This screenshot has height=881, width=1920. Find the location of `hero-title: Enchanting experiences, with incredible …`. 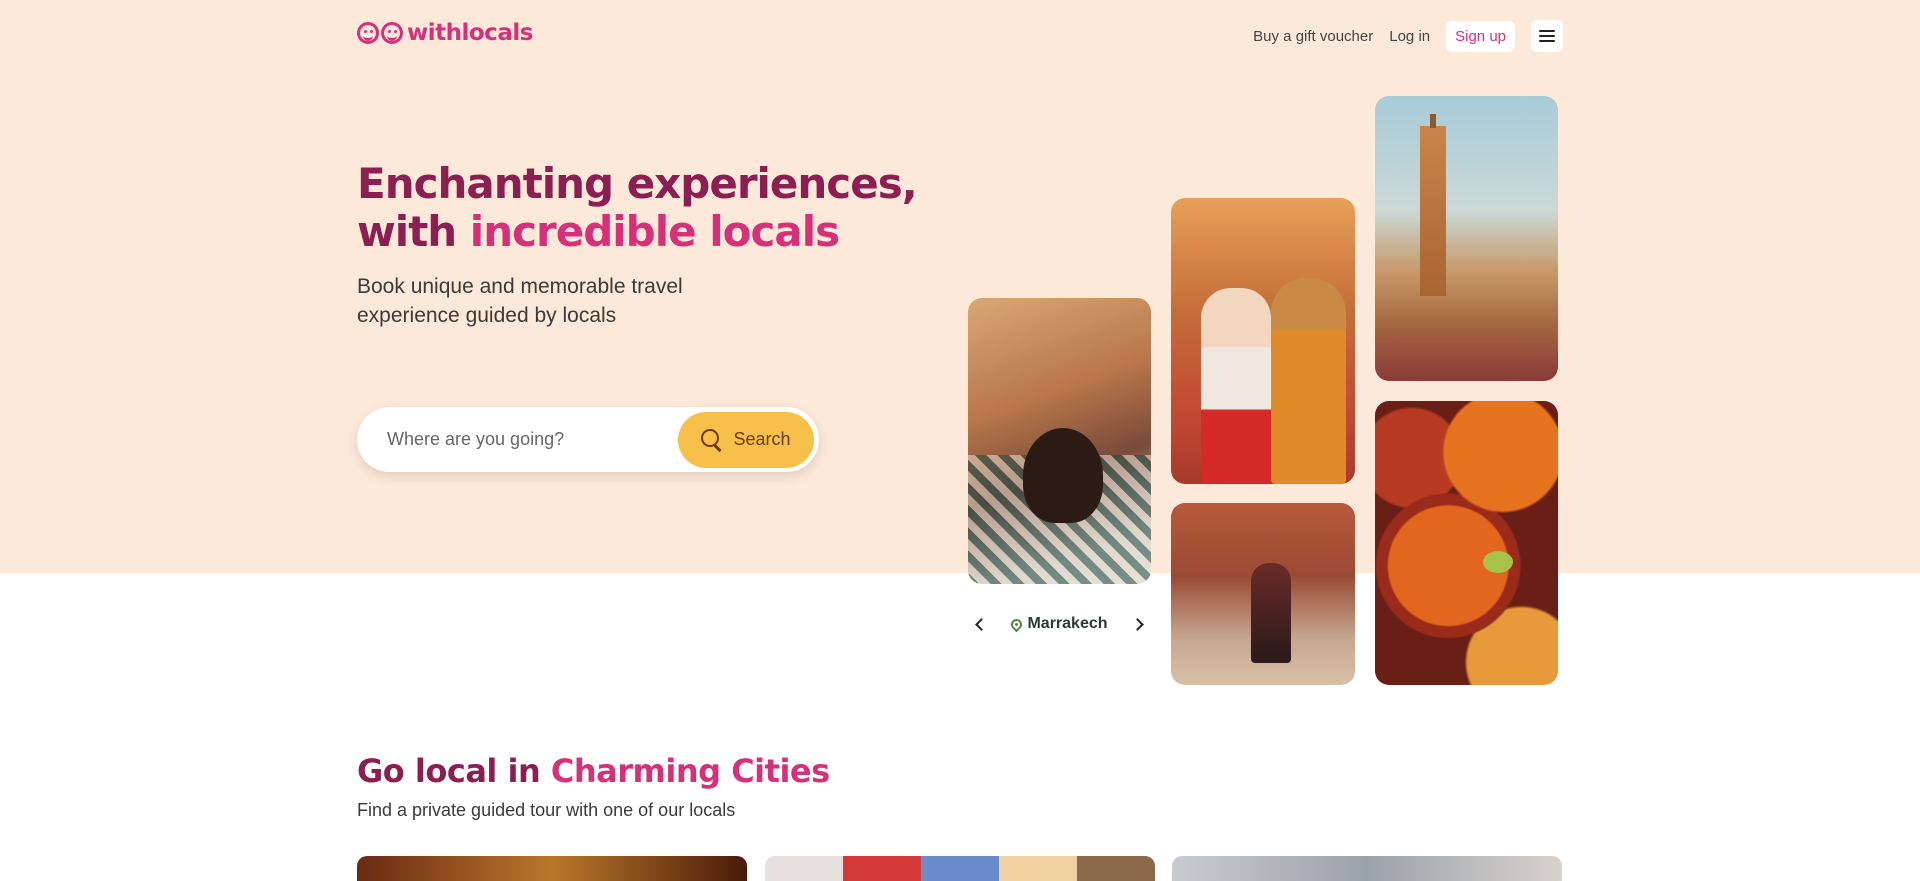

hero-title: Enchanting experiences, with incredible … is located at coordinates (637, 207).